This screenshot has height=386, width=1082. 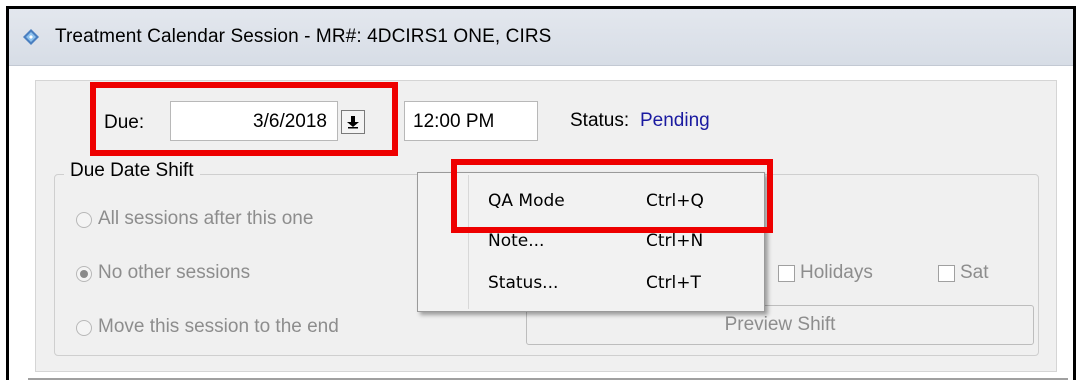 I want to click on qa-mode-highlight-box, so click(x=612, y=196).